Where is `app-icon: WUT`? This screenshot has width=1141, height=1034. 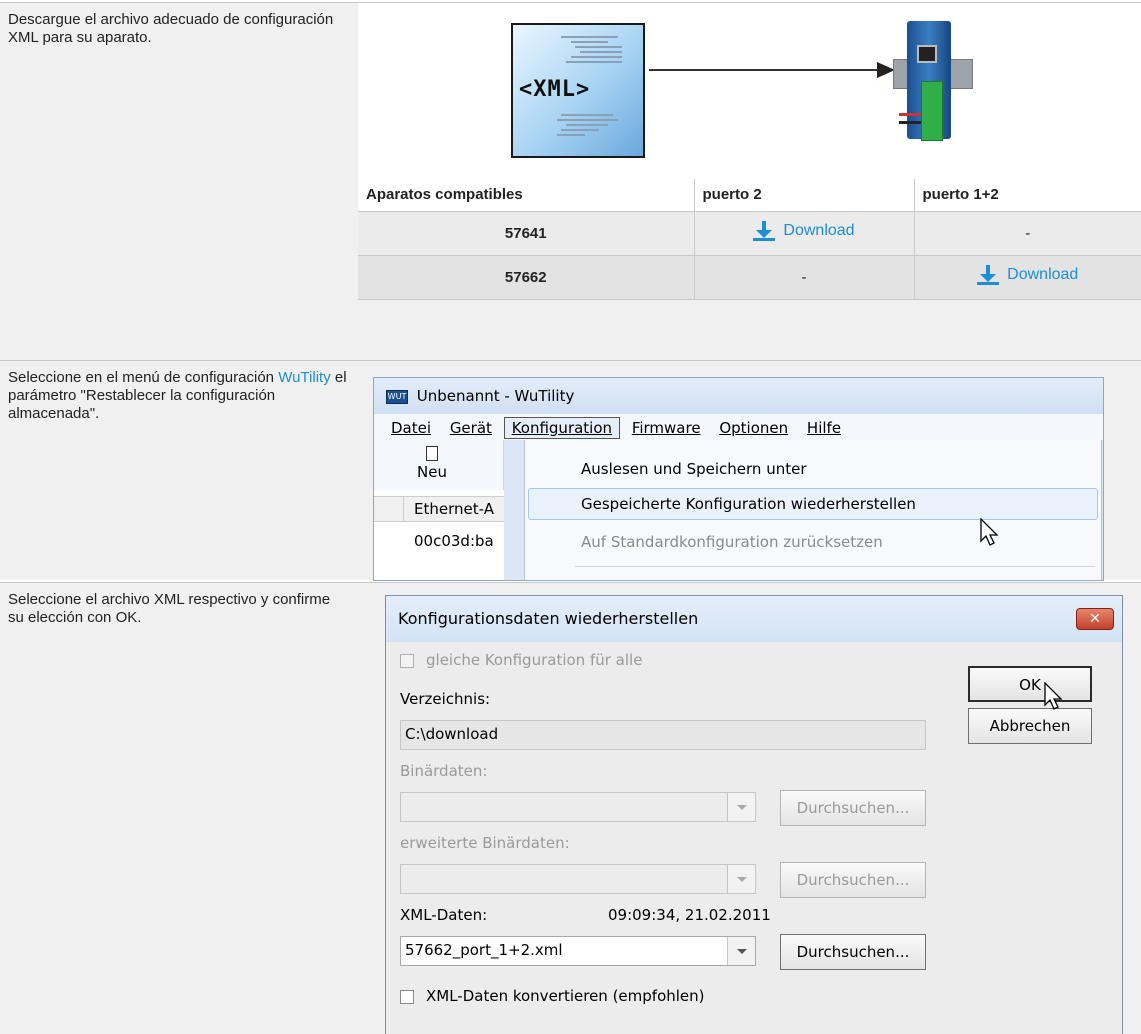
app-icon: WUT is located at coordinates (397, 396).